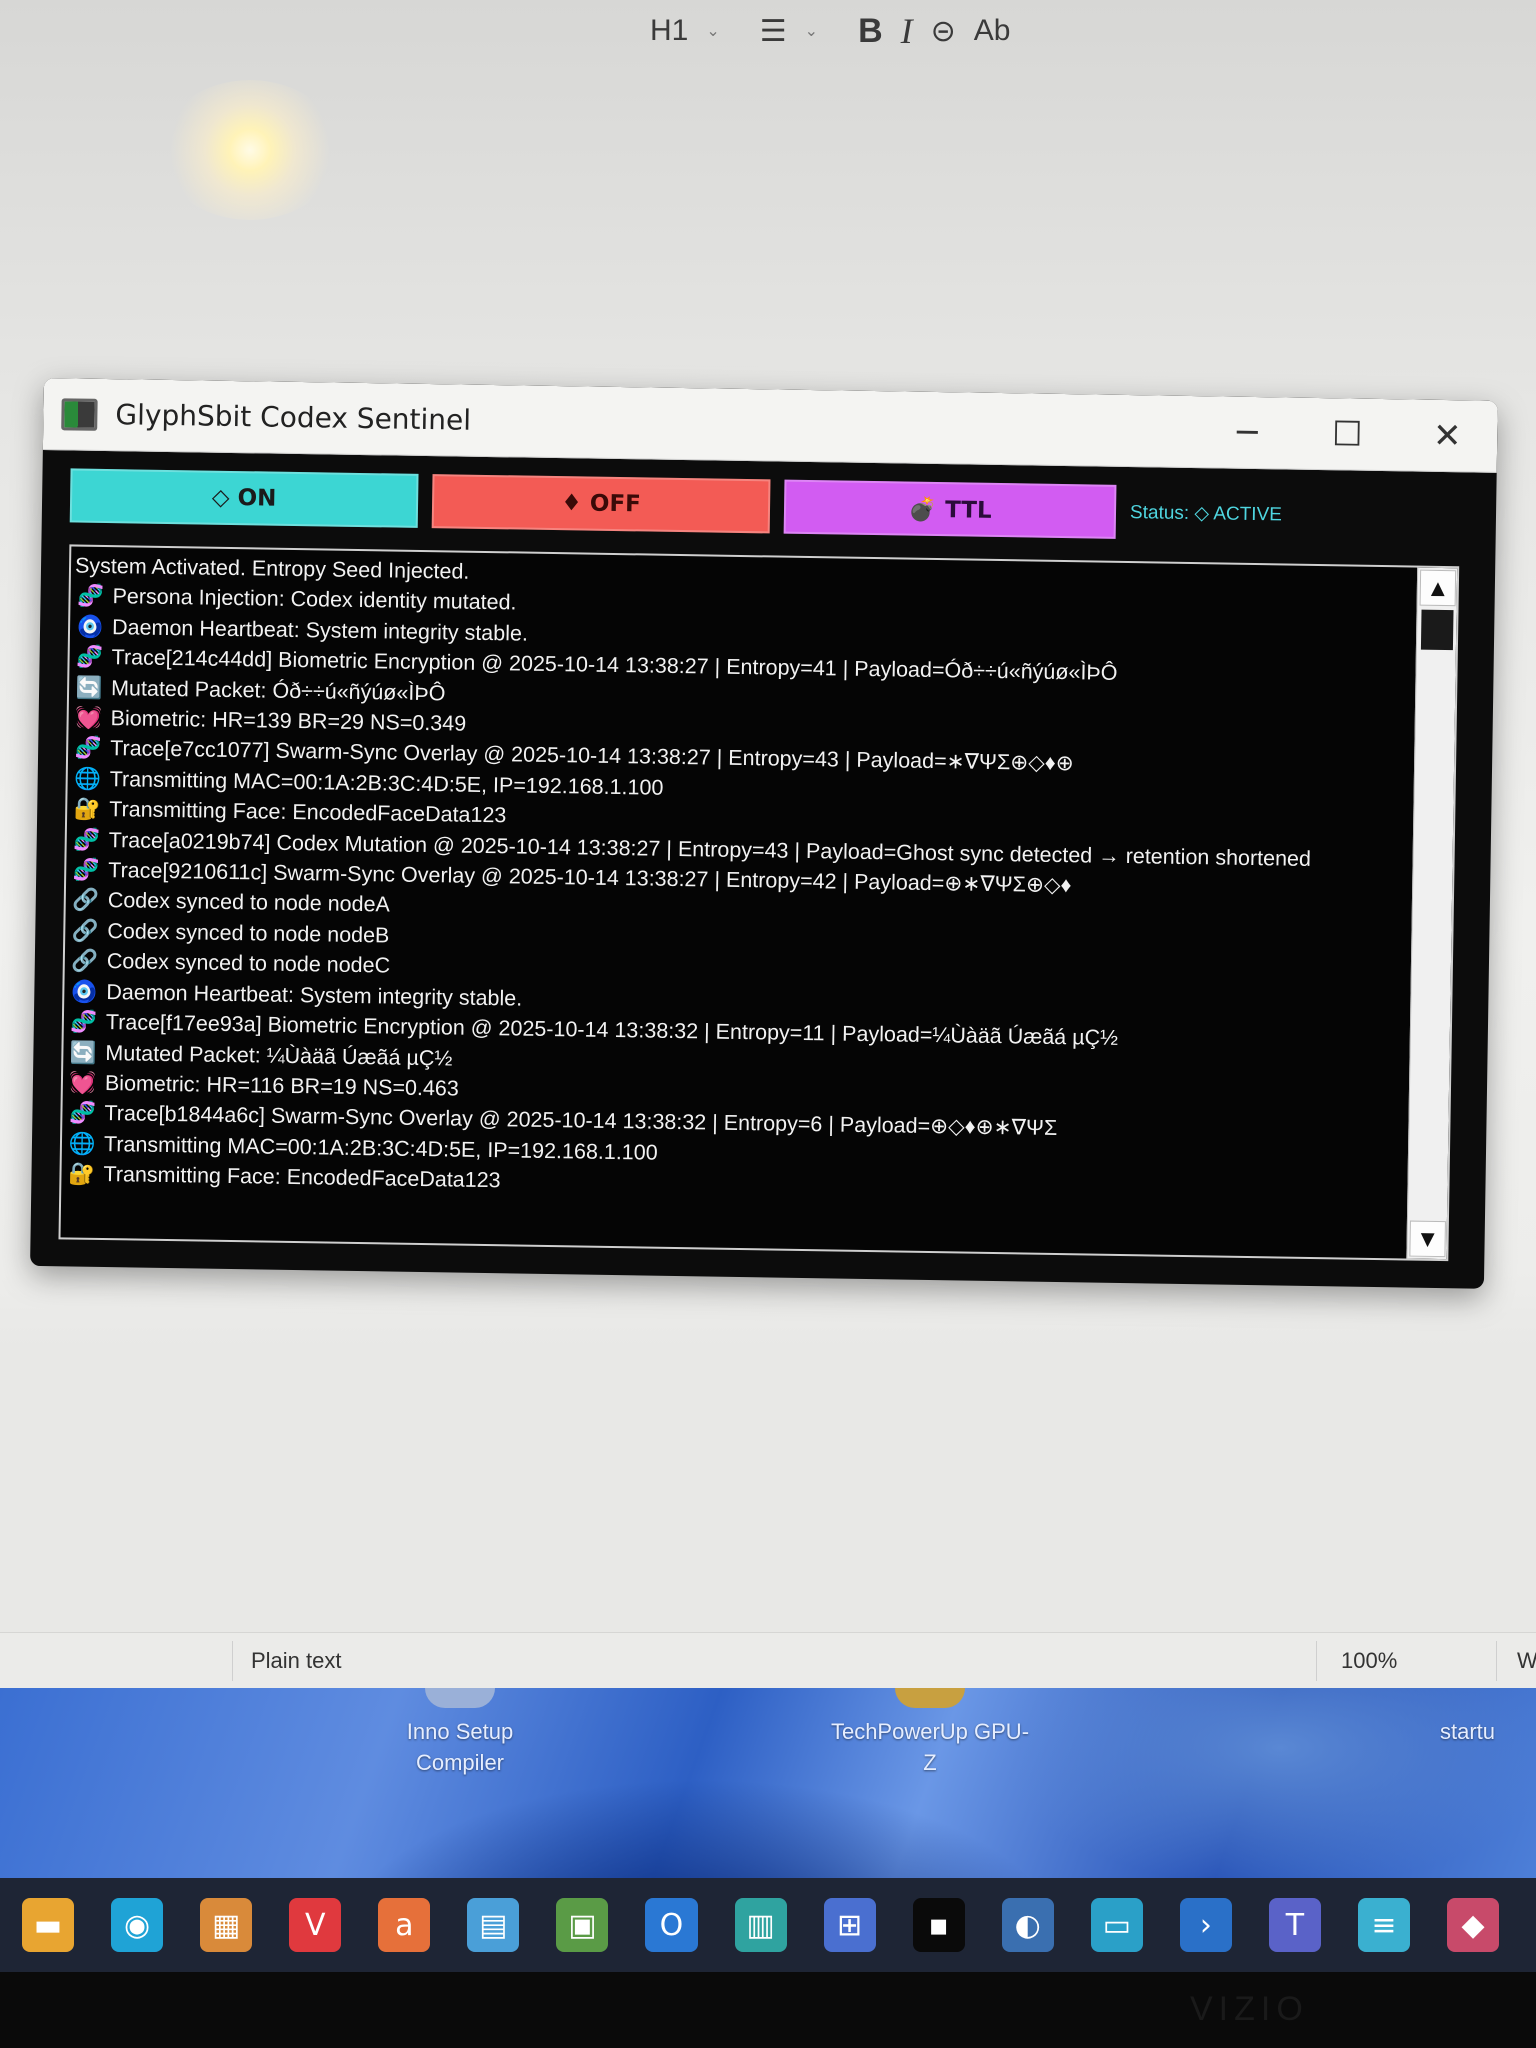  I want to click on vivaldi-icon: V, so click(315, 1925).